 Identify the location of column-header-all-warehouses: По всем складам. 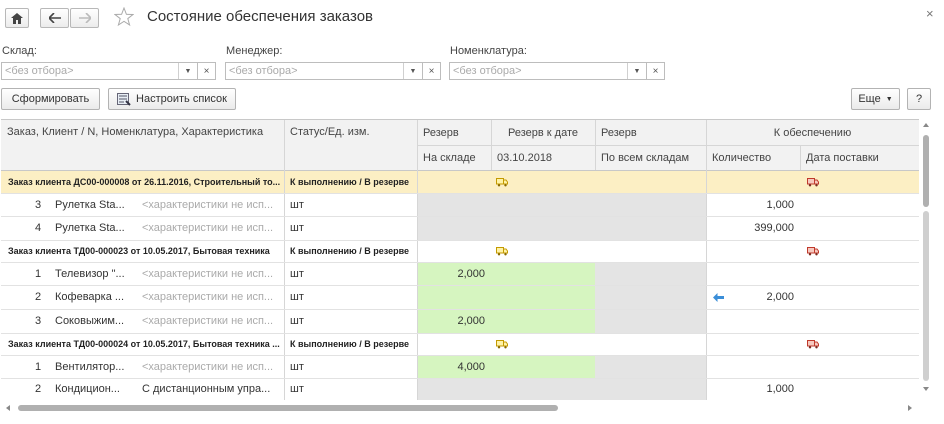
(650, 157).